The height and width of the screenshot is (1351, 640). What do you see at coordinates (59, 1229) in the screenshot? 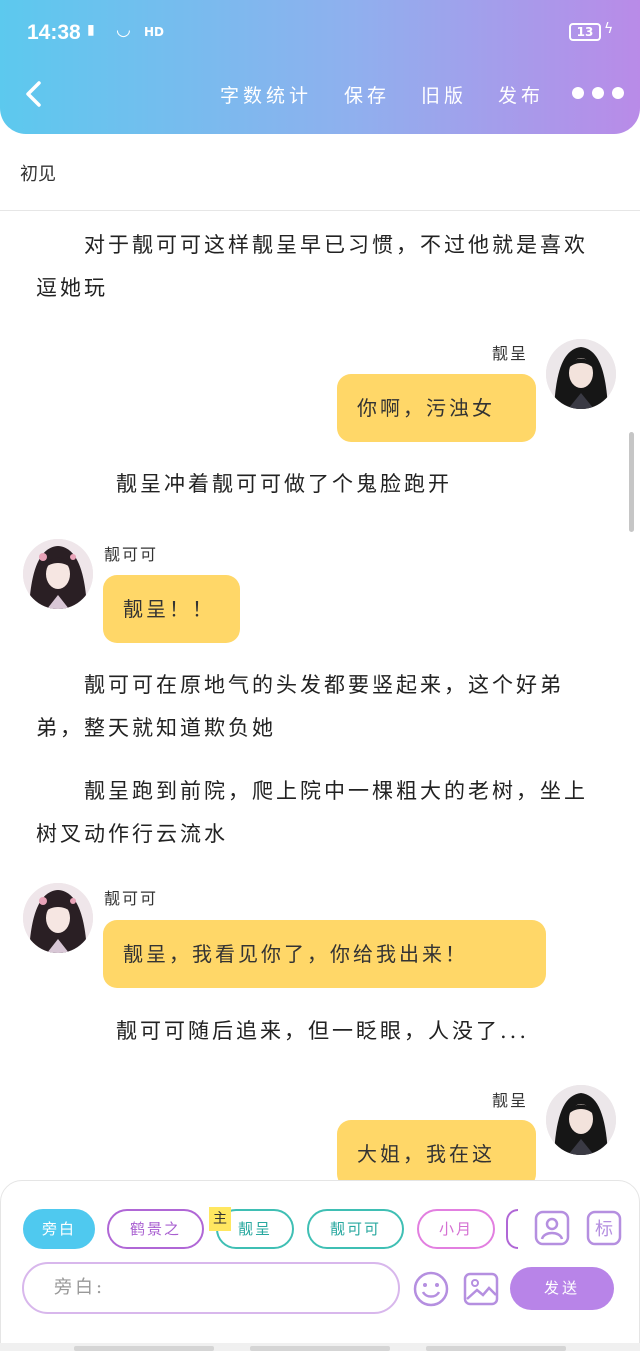
I see `role-chip-narrator: 旁白` at bounding box center [59, 1229].